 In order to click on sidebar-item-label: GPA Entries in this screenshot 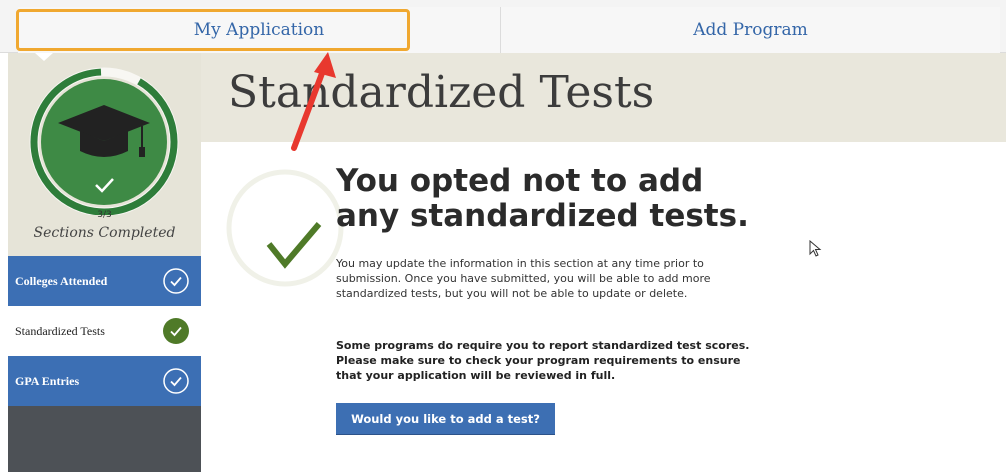, I will do `click(47, 380)`.